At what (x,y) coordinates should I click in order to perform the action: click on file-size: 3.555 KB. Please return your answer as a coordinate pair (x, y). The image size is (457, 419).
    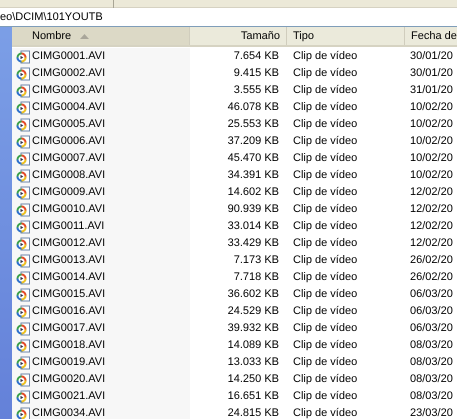
    Looking at the image, I should click on (256, 90).